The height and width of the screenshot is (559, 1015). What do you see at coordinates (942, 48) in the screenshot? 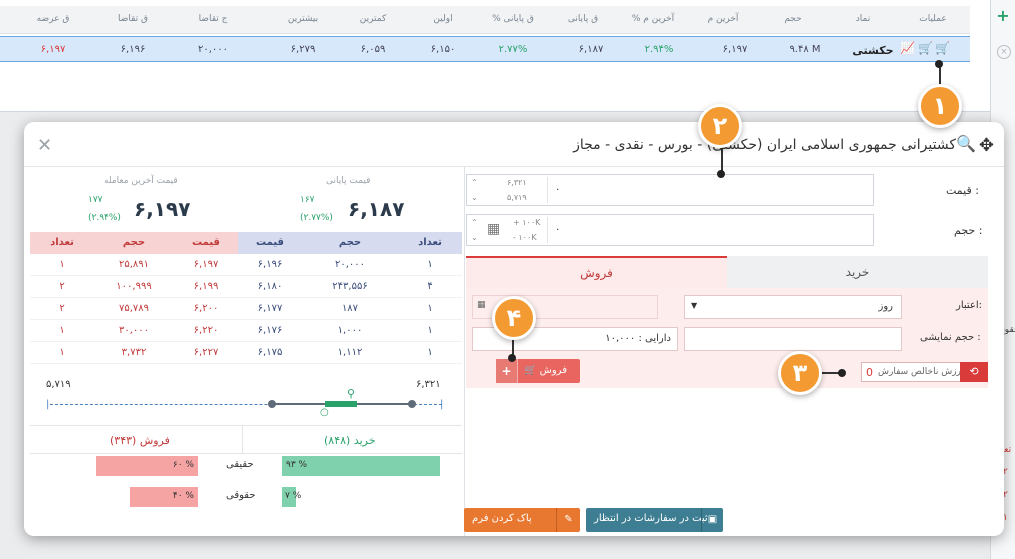
I see `buy-cart-icon: 🛒` at bounding box center [942, 48].